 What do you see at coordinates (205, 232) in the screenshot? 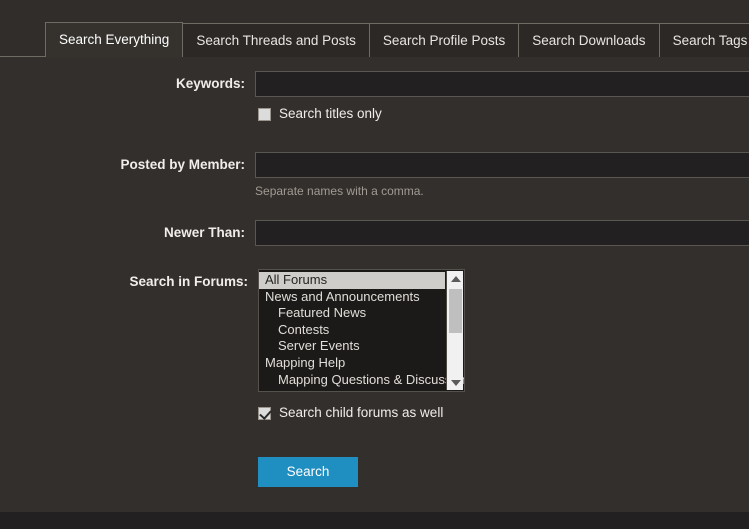
I see `newer-than-label: Newer Than:` at bounding box center [205, 232].